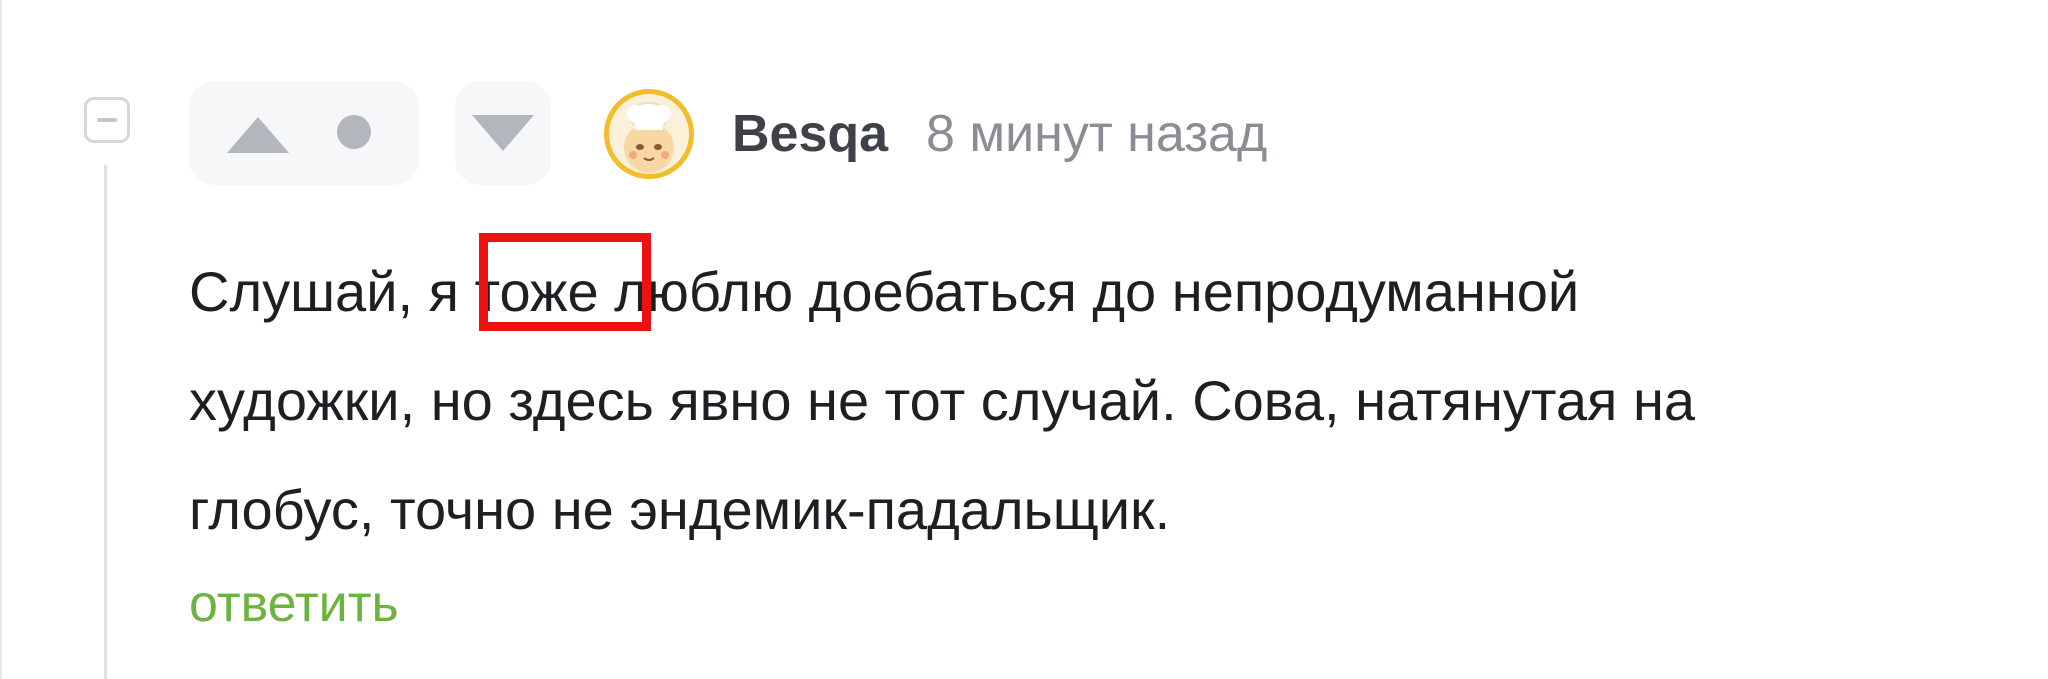 Image resolution: width=2048 pixels, height=679 pixels. I want to click on arrow-up-icon, so click(258, 135).